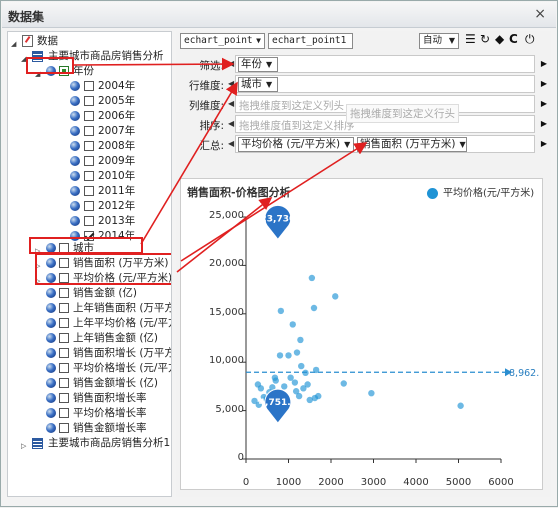 Image resolution: width=558 pixels, height=508 pixels. What do you see at coordinates (153, 64) in the screenshot?
I see `arrow-year` at bounding box center [153, 64].